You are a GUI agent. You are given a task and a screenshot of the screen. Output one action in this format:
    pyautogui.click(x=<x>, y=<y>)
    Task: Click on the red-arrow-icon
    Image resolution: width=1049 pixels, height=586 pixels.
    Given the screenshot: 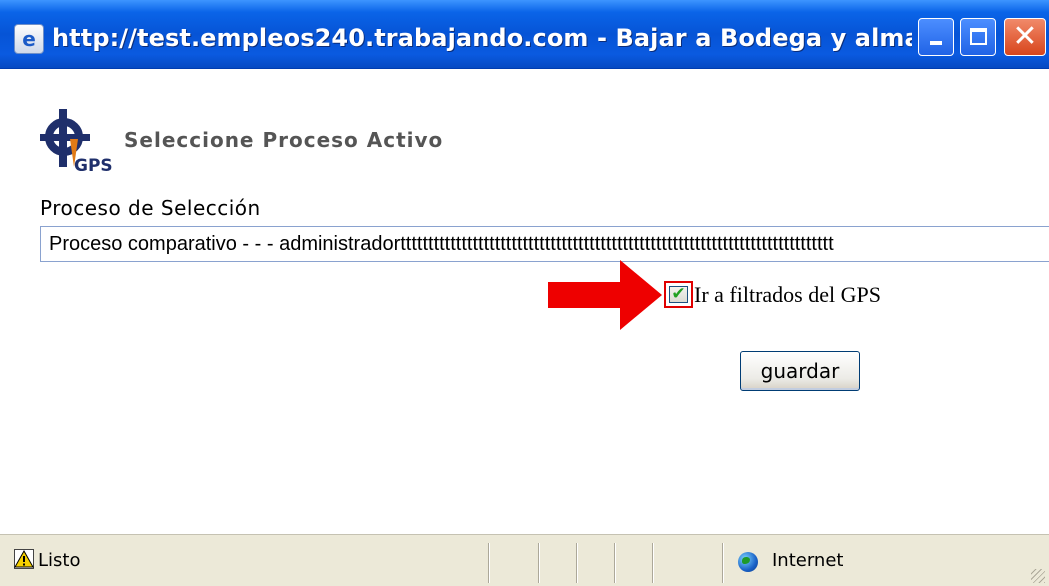 What is the action you would take?
    pyautogui.click(x=605, y=295)
    